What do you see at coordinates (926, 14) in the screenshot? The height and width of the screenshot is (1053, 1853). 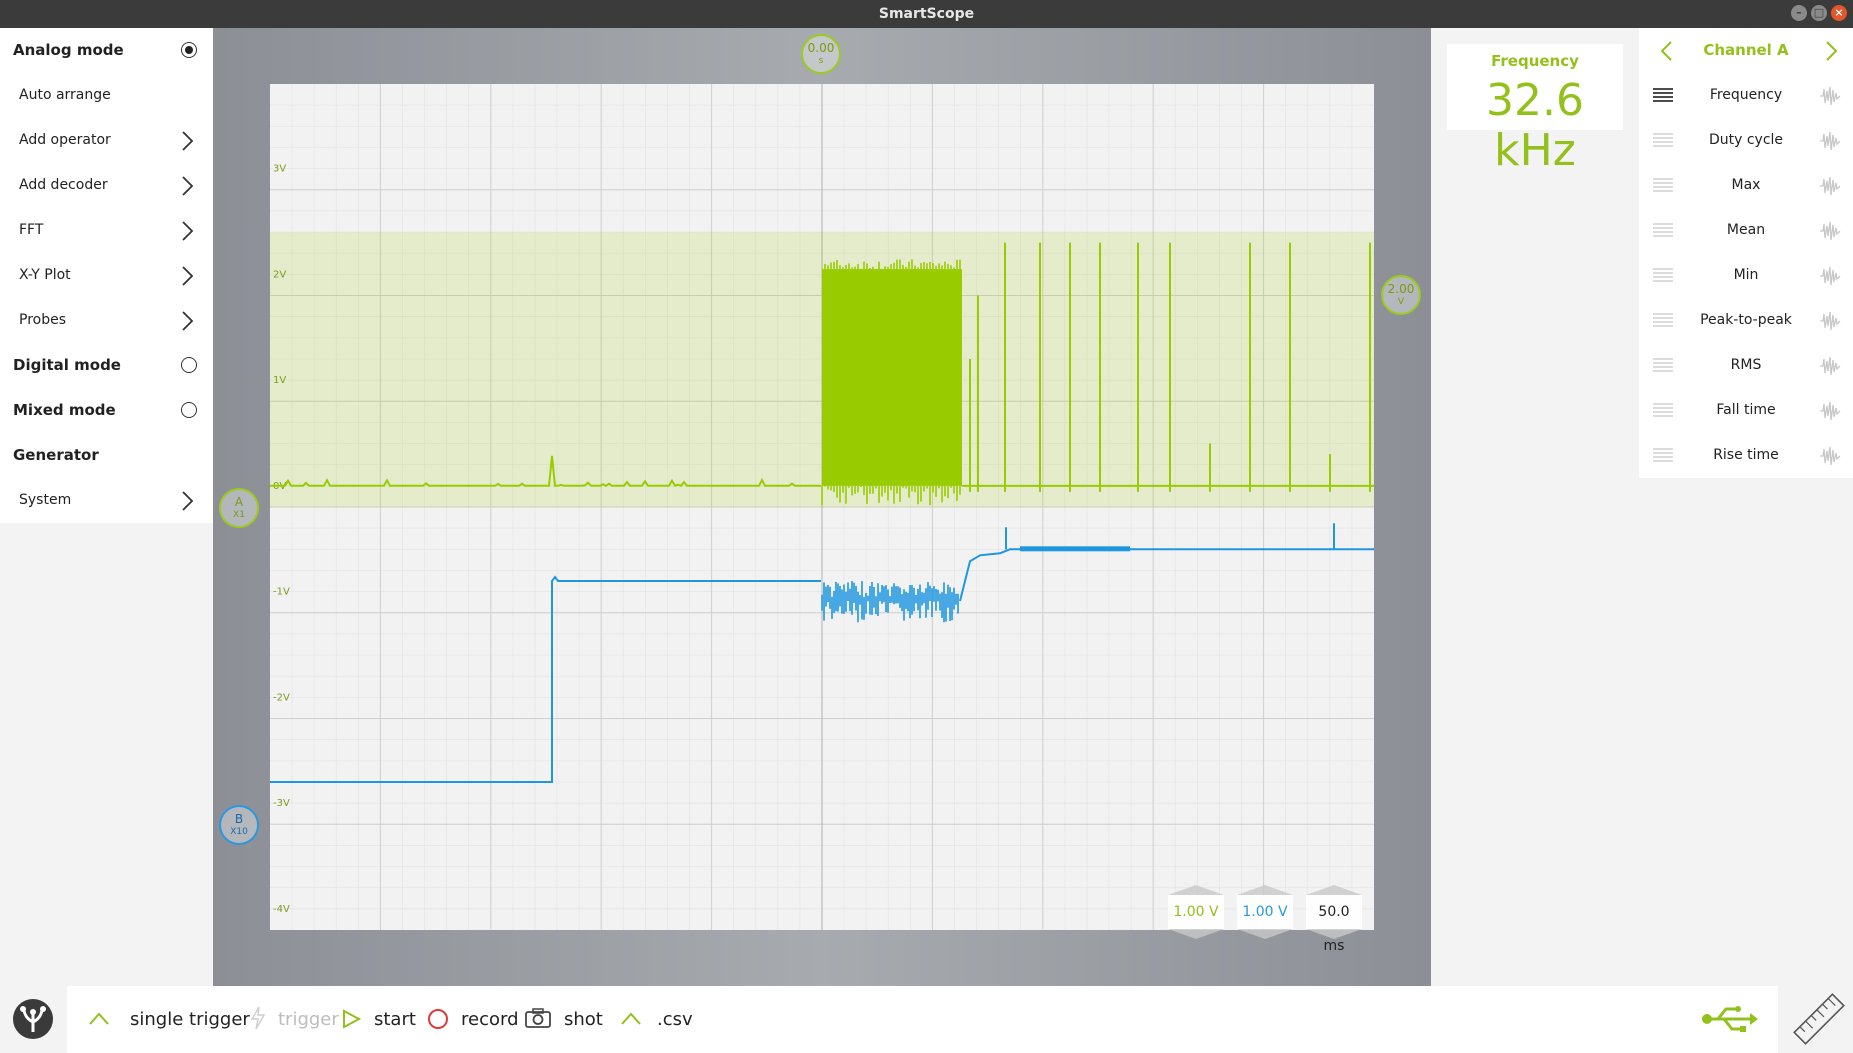 I see `window-titlebar: SmartScope – □ ×` at bounding box center [926, 14].